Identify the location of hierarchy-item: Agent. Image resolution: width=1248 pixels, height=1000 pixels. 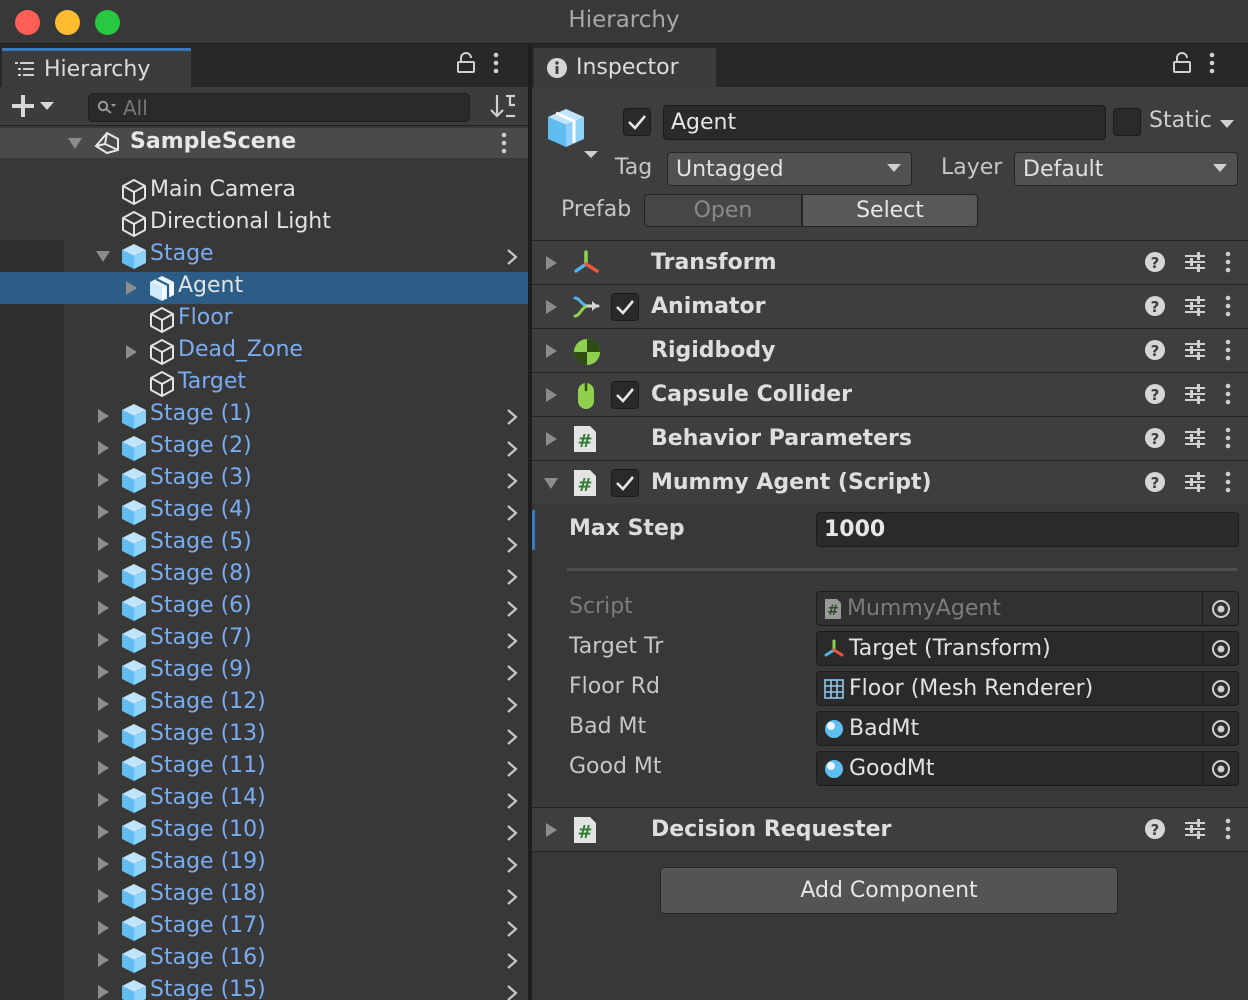
(264, 288).